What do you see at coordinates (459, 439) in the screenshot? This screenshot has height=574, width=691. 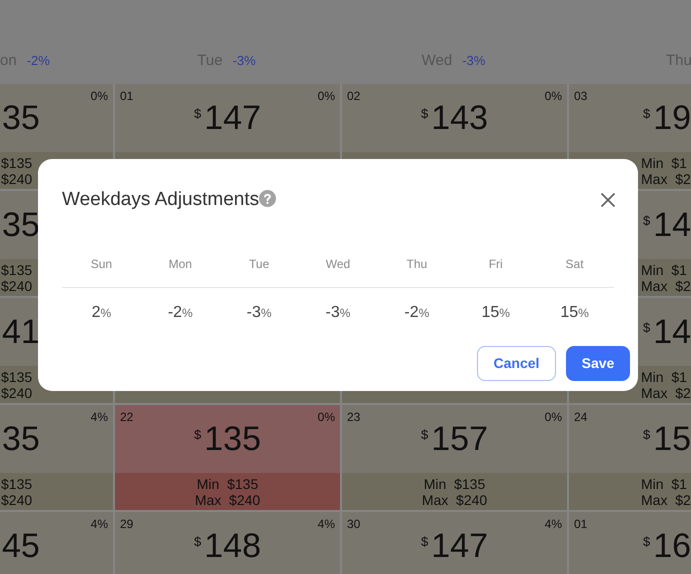 I see `price: 157` at bounding box center [459, 439].